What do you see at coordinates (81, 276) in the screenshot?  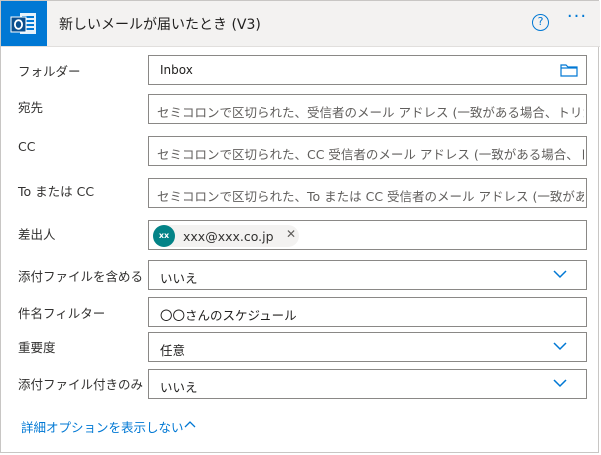 I see `include-attachments-label: 添付ファイルを含める` at bounding box center [81, 276].